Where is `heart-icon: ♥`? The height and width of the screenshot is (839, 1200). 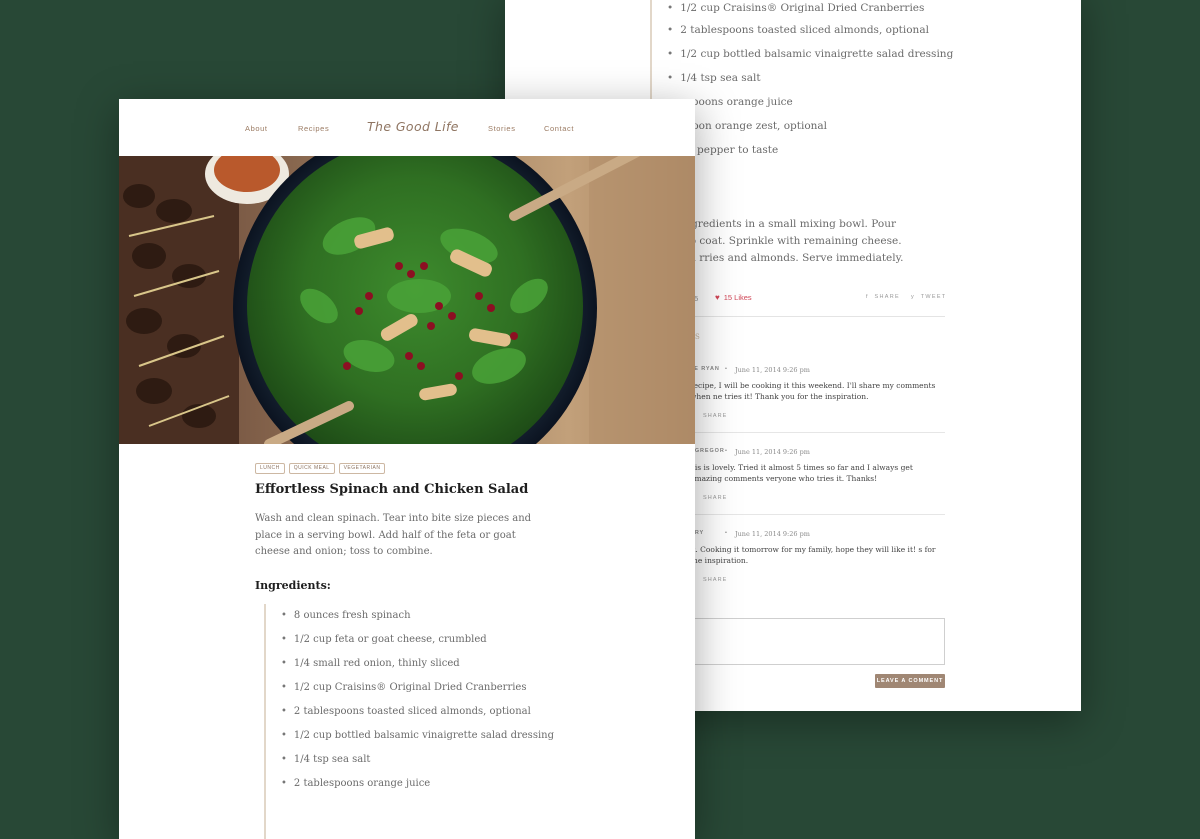
heart-icon: ♥ is located at coordinates (717, 297).